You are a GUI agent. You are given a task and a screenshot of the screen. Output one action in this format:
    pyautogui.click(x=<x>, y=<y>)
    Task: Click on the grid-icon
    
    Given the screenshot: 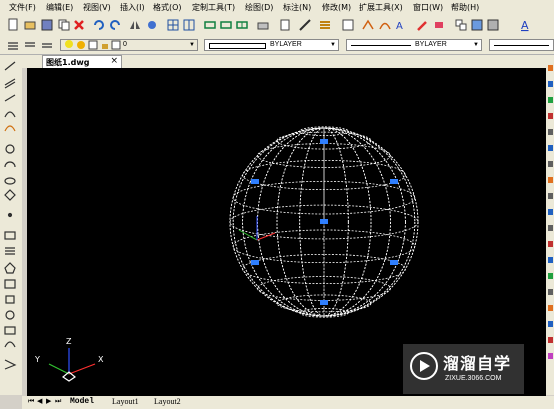 What is the action you would take?
    pyautogui.click(x=173, y=25)
    